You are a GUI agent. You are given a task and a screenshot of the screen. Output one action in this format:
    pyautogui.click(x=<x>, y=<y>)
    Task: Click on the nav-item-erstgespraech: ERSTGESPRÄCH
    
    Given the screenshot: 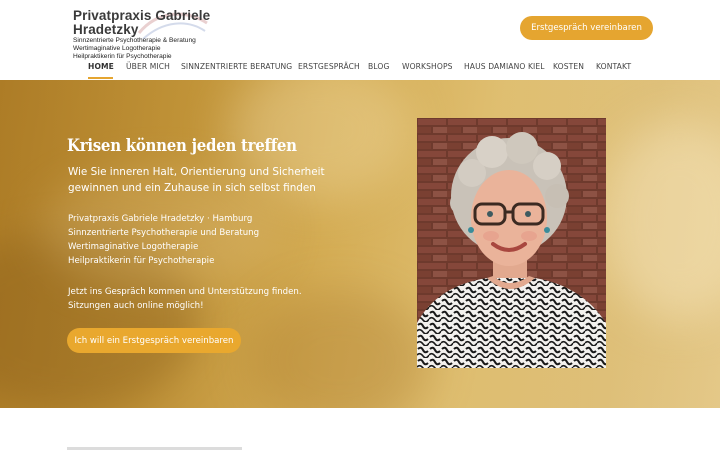 What is the action you would take?
    pyautogui.click(x=329, y=66)
    